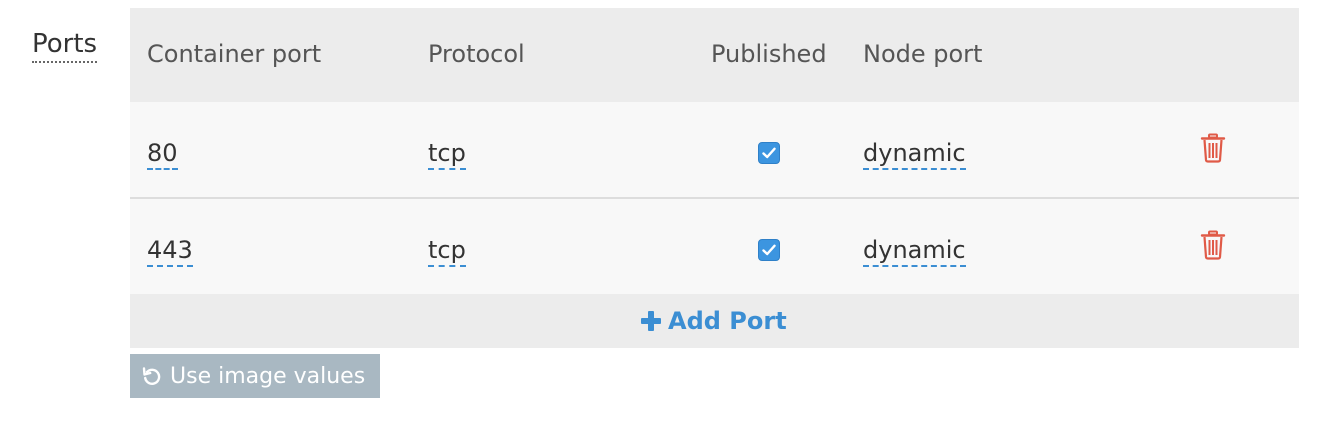 The width and height of the screenshot is (1328, 426). I want to click on add-port-label: Add Port, so click(727, 321).